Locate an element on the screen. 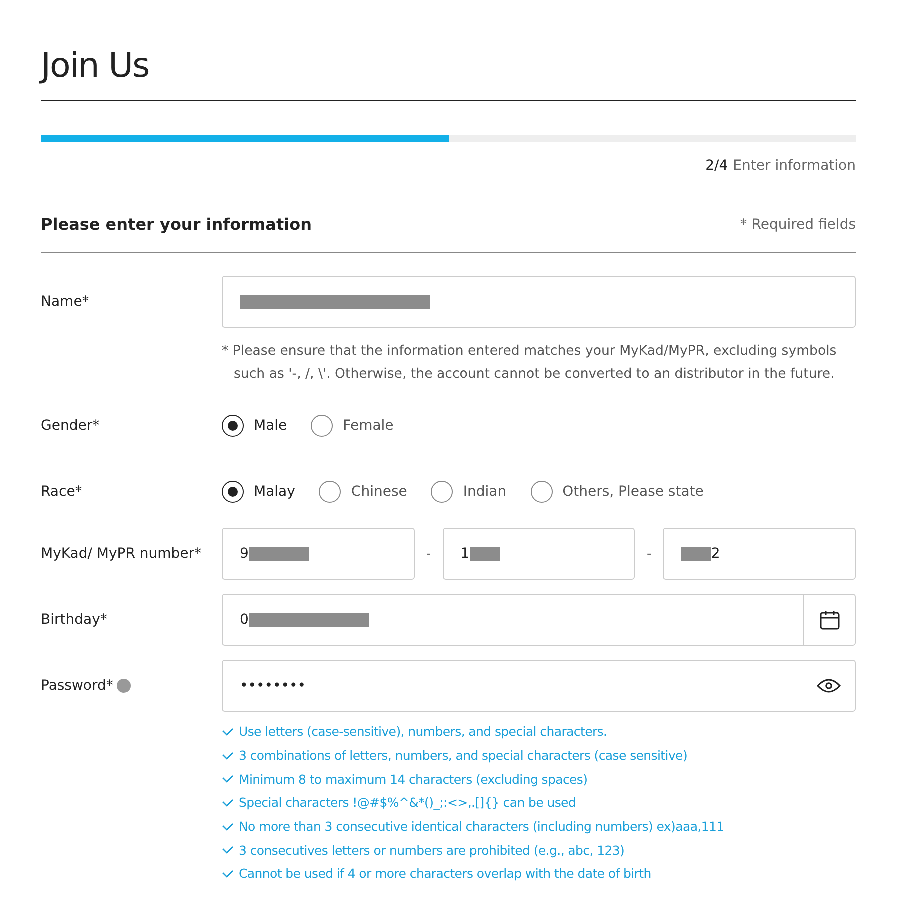 The height and width of the screenshot is (910, 900). radio-option: Malay is located at coordinates (259, 492).